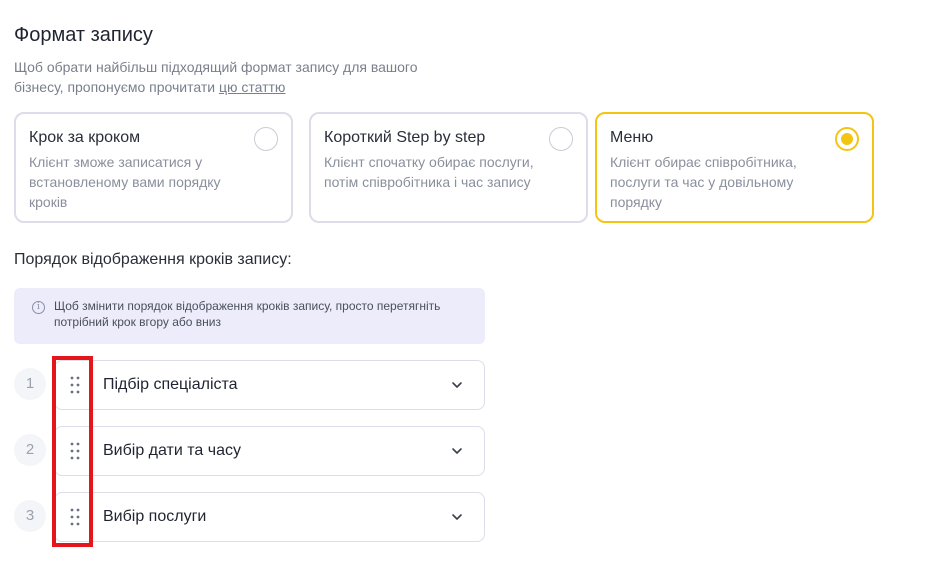  I want to click on drag-handles-highlight, so click(72, 451).